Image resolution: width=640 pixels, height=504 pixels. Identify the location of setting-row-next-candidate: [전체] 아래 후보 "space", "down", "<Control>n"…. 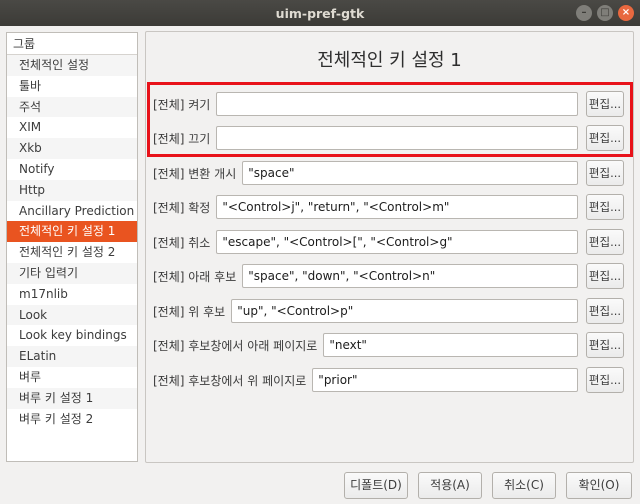
(388, 276).